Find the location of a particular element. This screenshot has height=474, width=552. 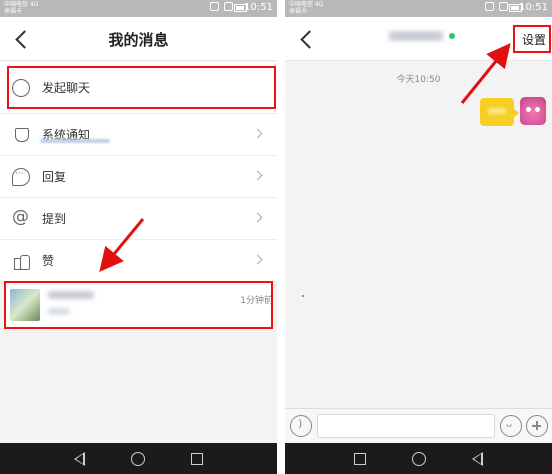

page-title: 我的消息 is located at coordinates (138, 40).